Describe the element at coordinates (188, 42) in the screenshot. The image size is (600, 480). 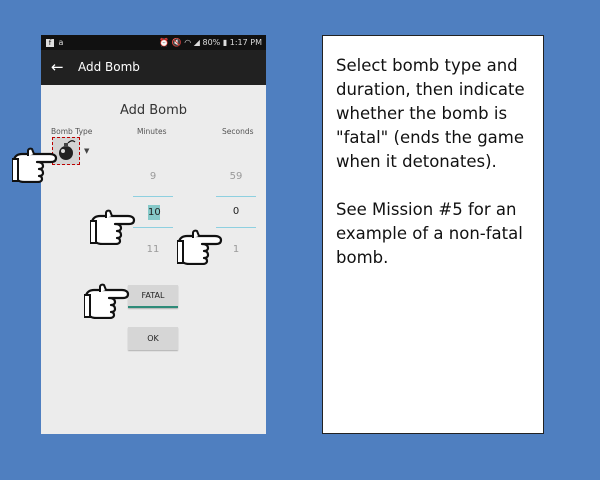
I see `wifi-icon: ◠` at that location.